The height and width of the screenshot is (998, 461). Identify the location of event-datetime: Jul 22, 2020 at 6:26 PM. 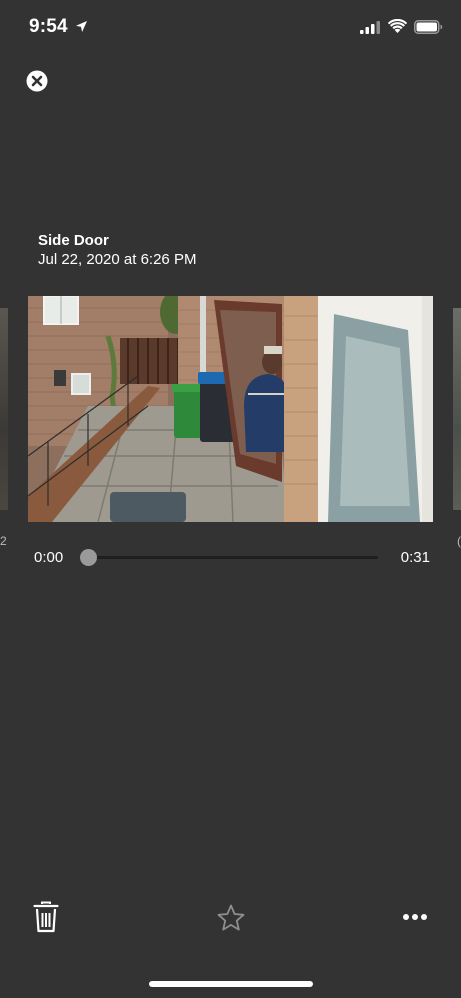
(117, 259).